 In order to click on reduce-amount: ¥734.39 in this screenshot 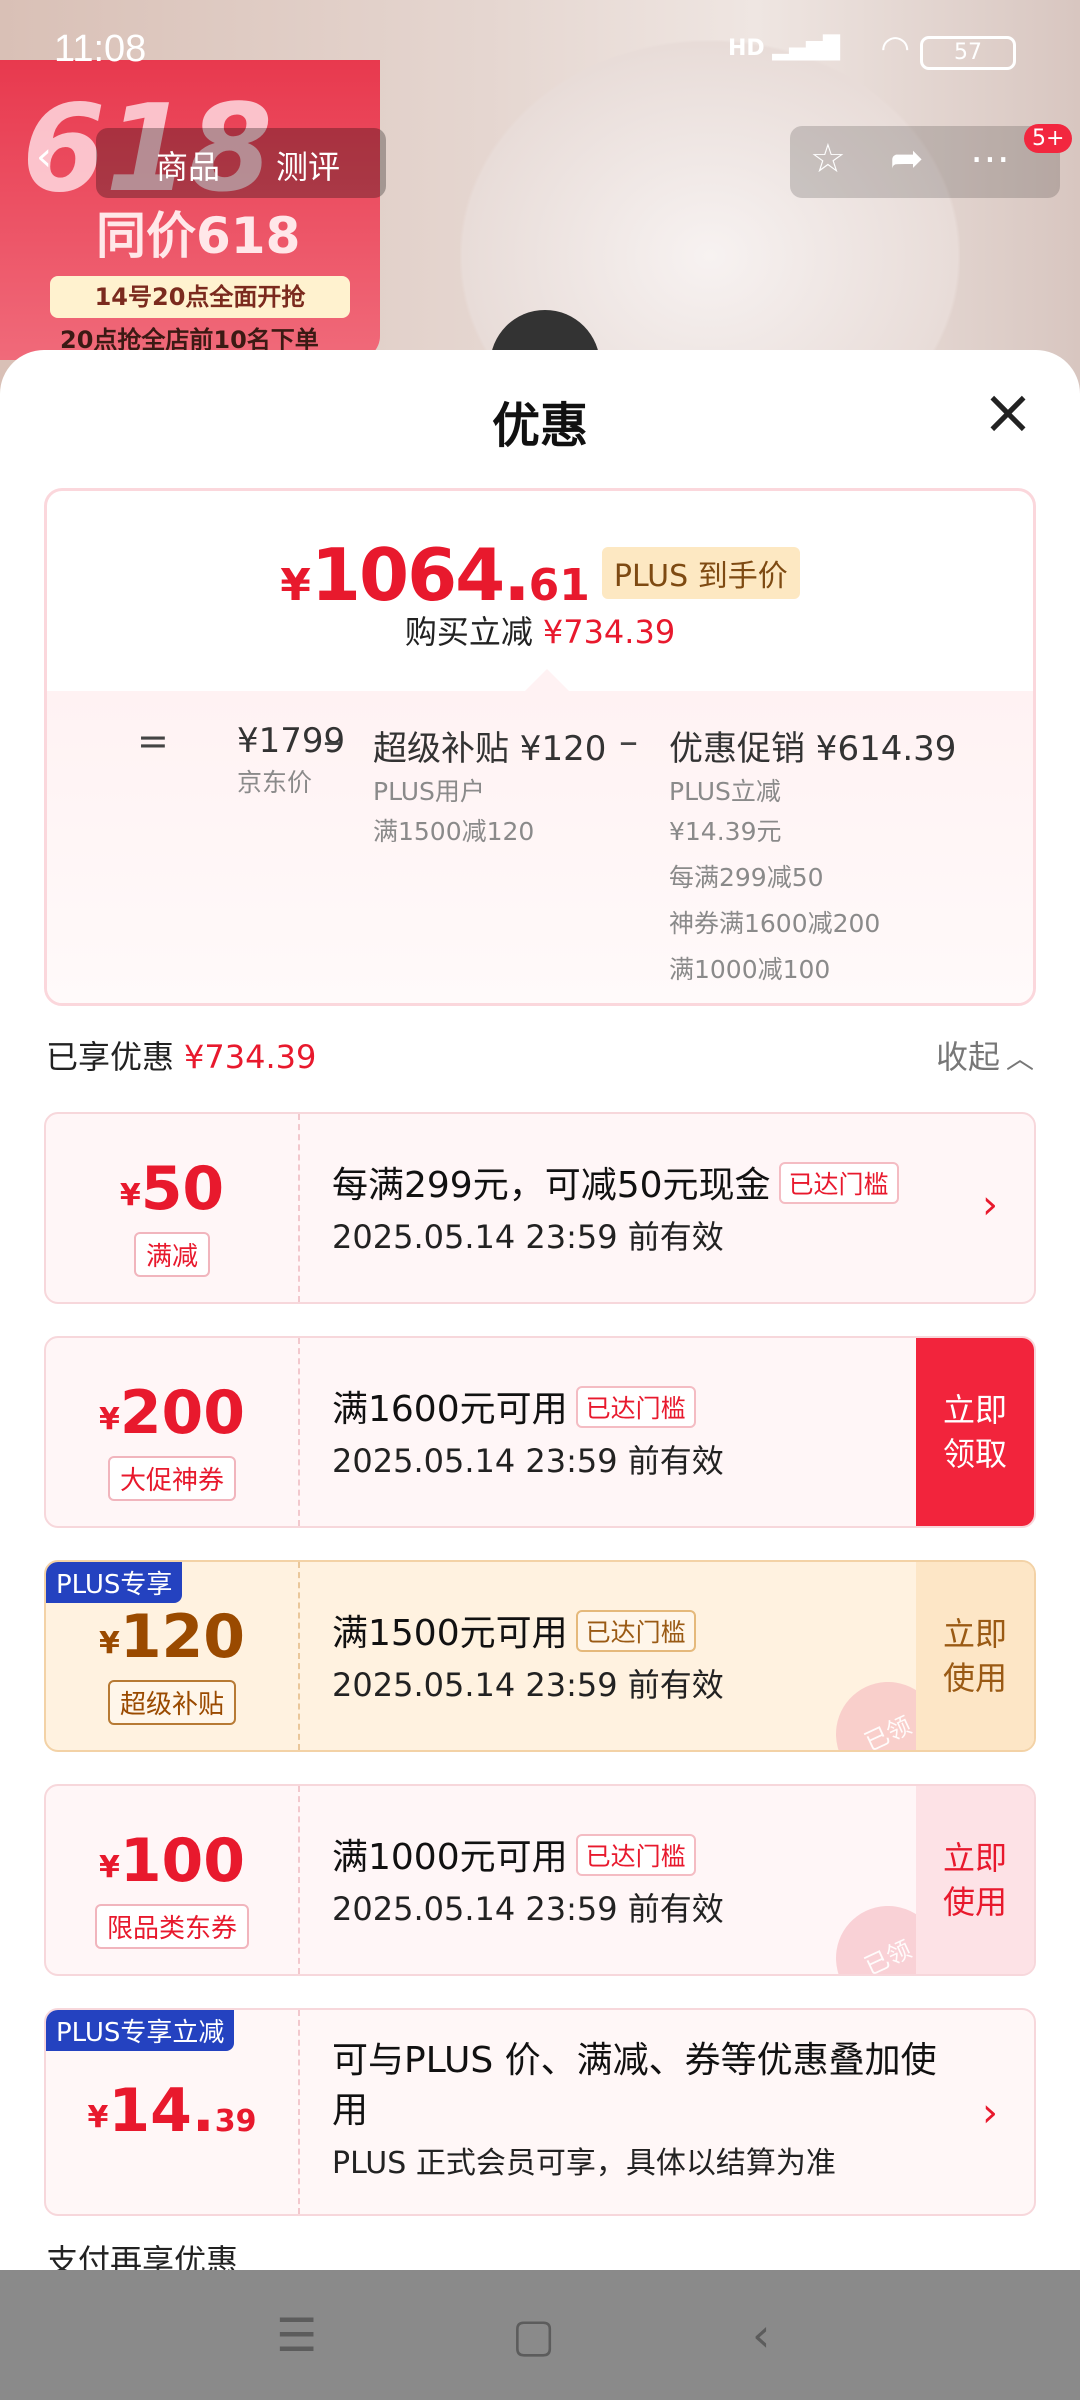, I will do `click(609, 632)`.